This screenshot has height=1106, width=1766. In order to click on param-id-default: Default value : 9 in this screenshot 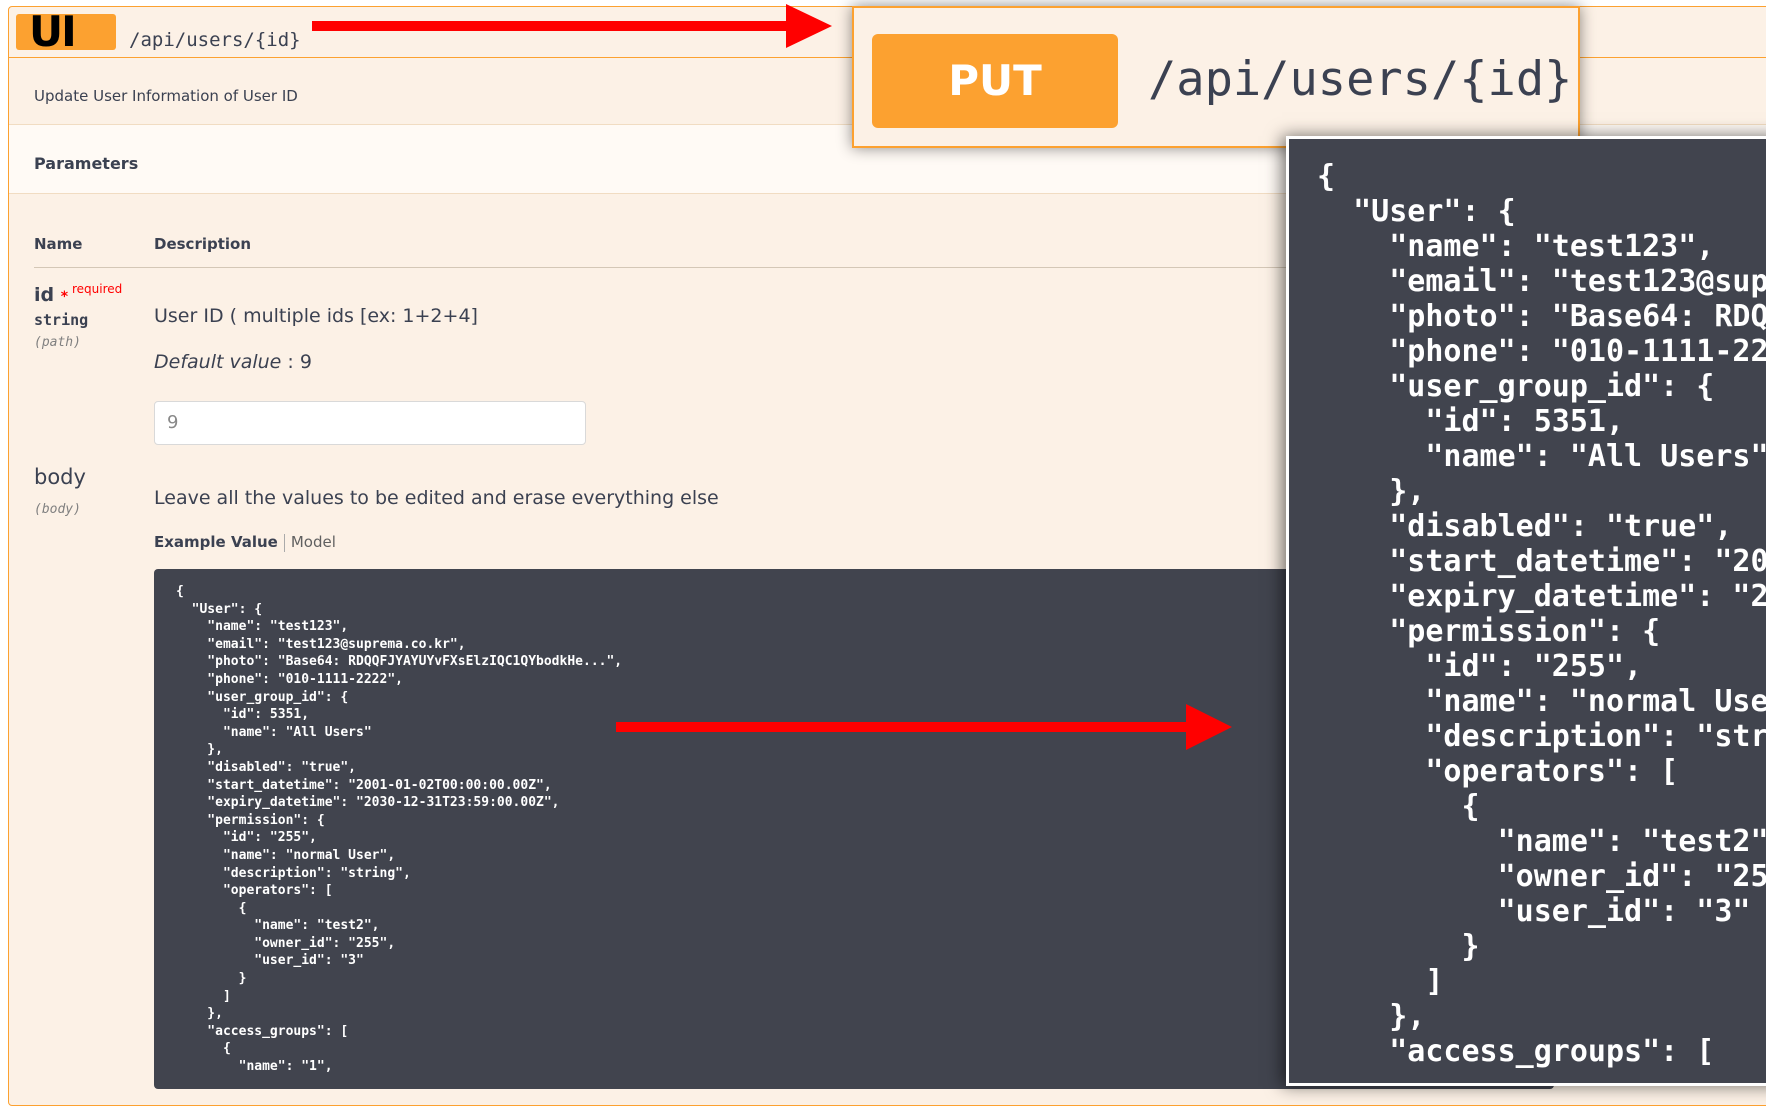, I will do `click(233, 362)`.